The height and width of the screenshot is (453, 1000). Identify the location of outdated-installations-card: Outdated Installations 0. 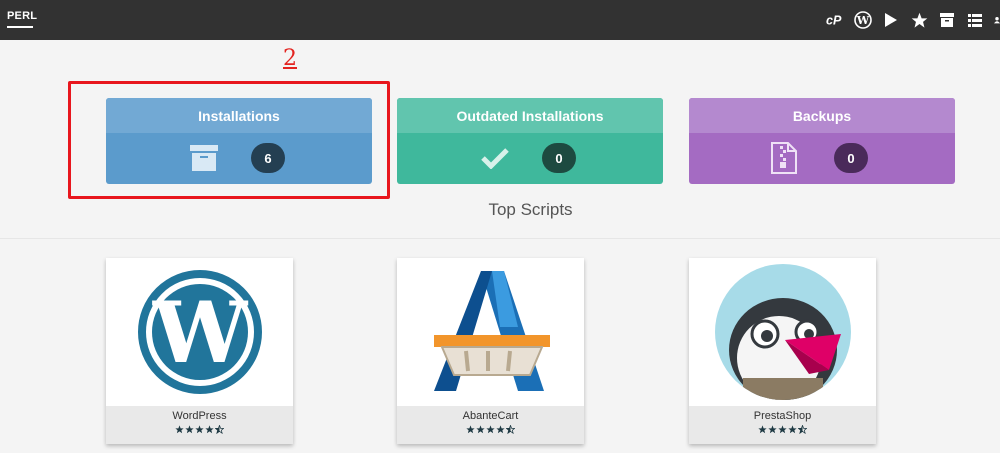
(530, 141).